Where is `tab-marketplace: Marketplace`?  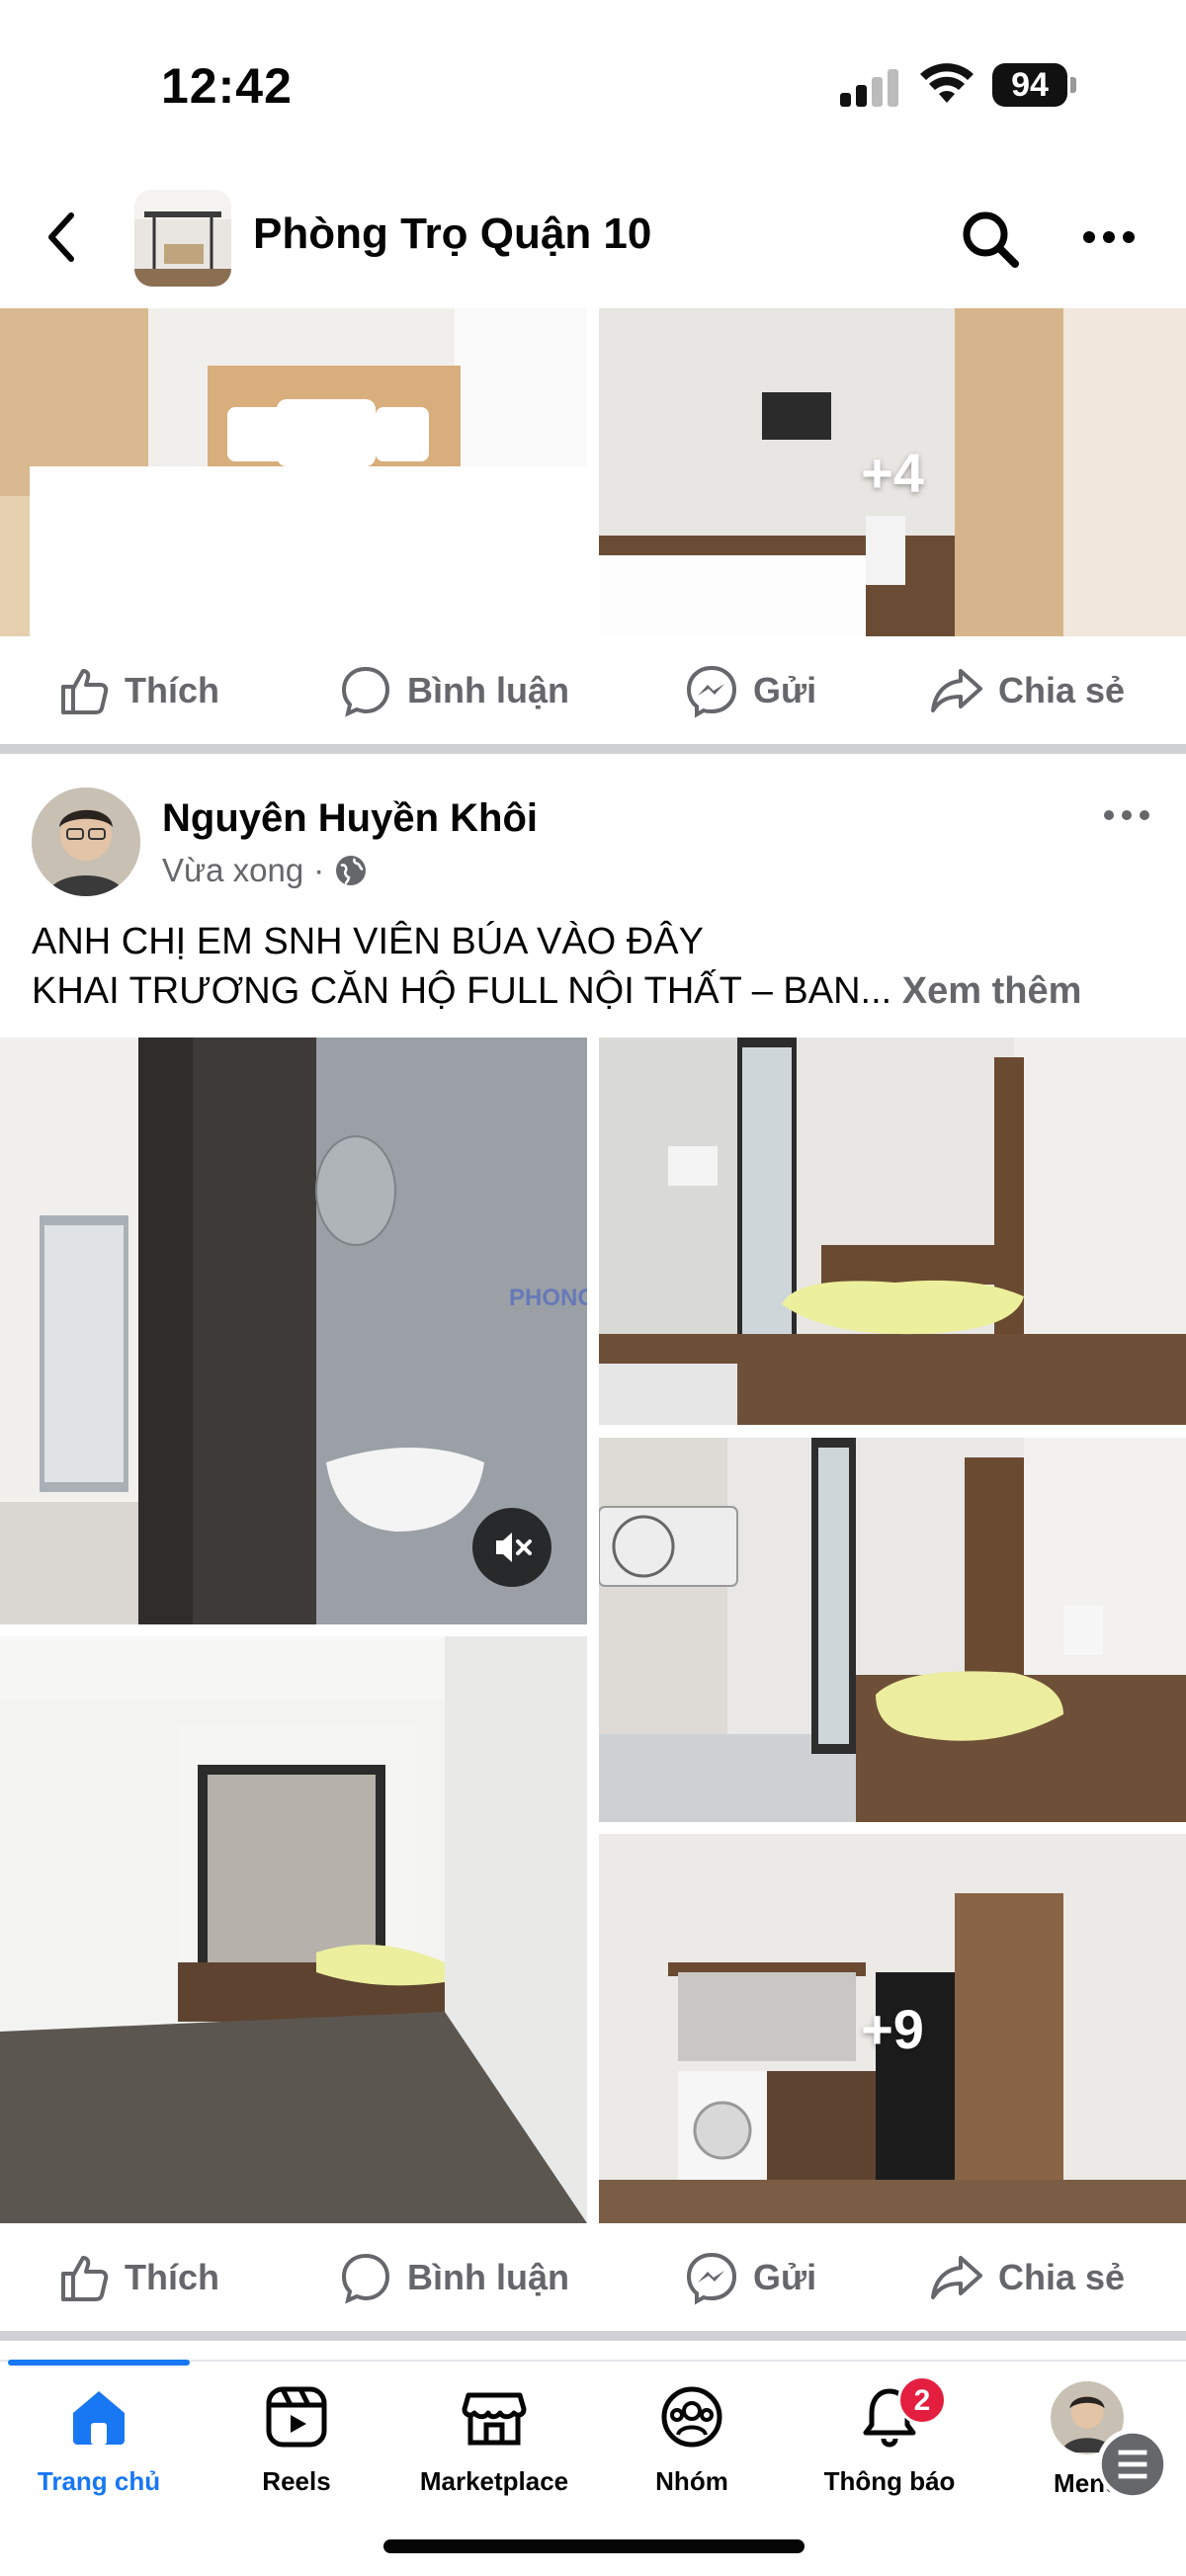 tab-marketplace: Marketplace is located at coordinates (494, 2450).